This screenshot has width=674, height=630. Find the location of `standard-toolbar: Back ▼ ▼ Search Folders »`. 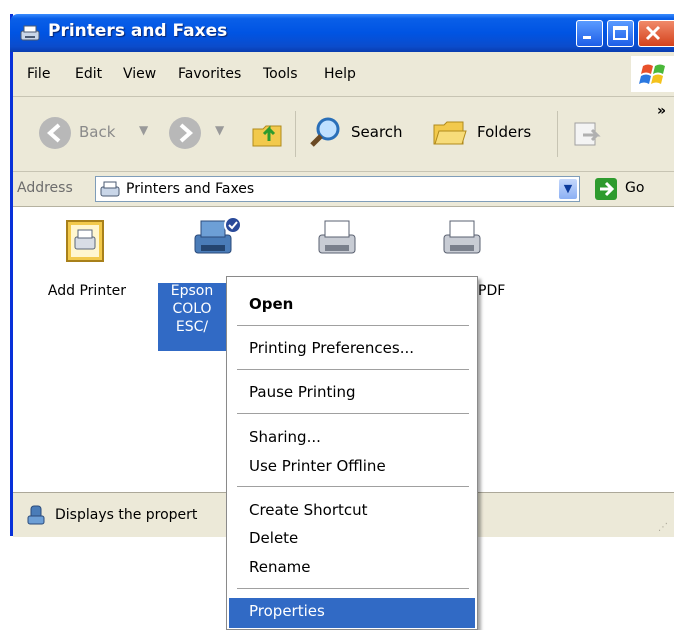

standard-toolbar: Back ▼ ▼ Search Folders » is located at coordinates (343, 134).